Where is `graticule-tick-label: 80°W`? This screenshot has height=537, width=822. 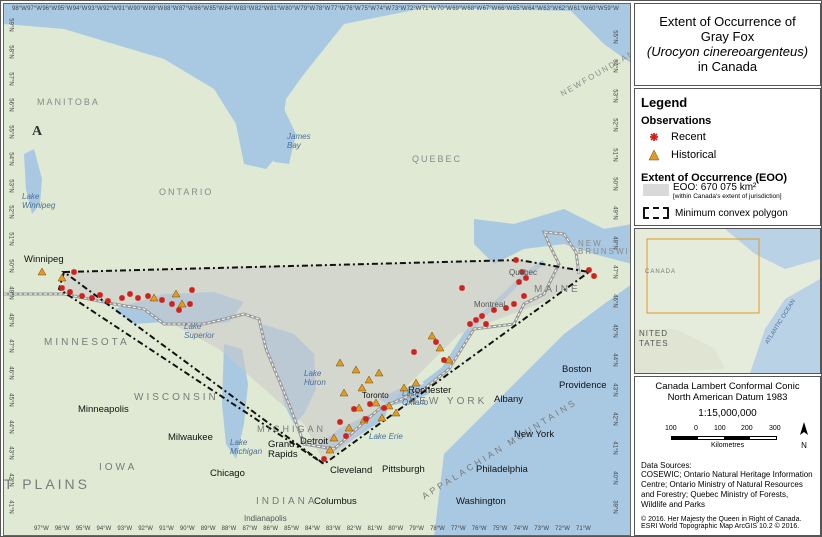
graticule-tick-label: 80°W is located at coordinates (396, 529).